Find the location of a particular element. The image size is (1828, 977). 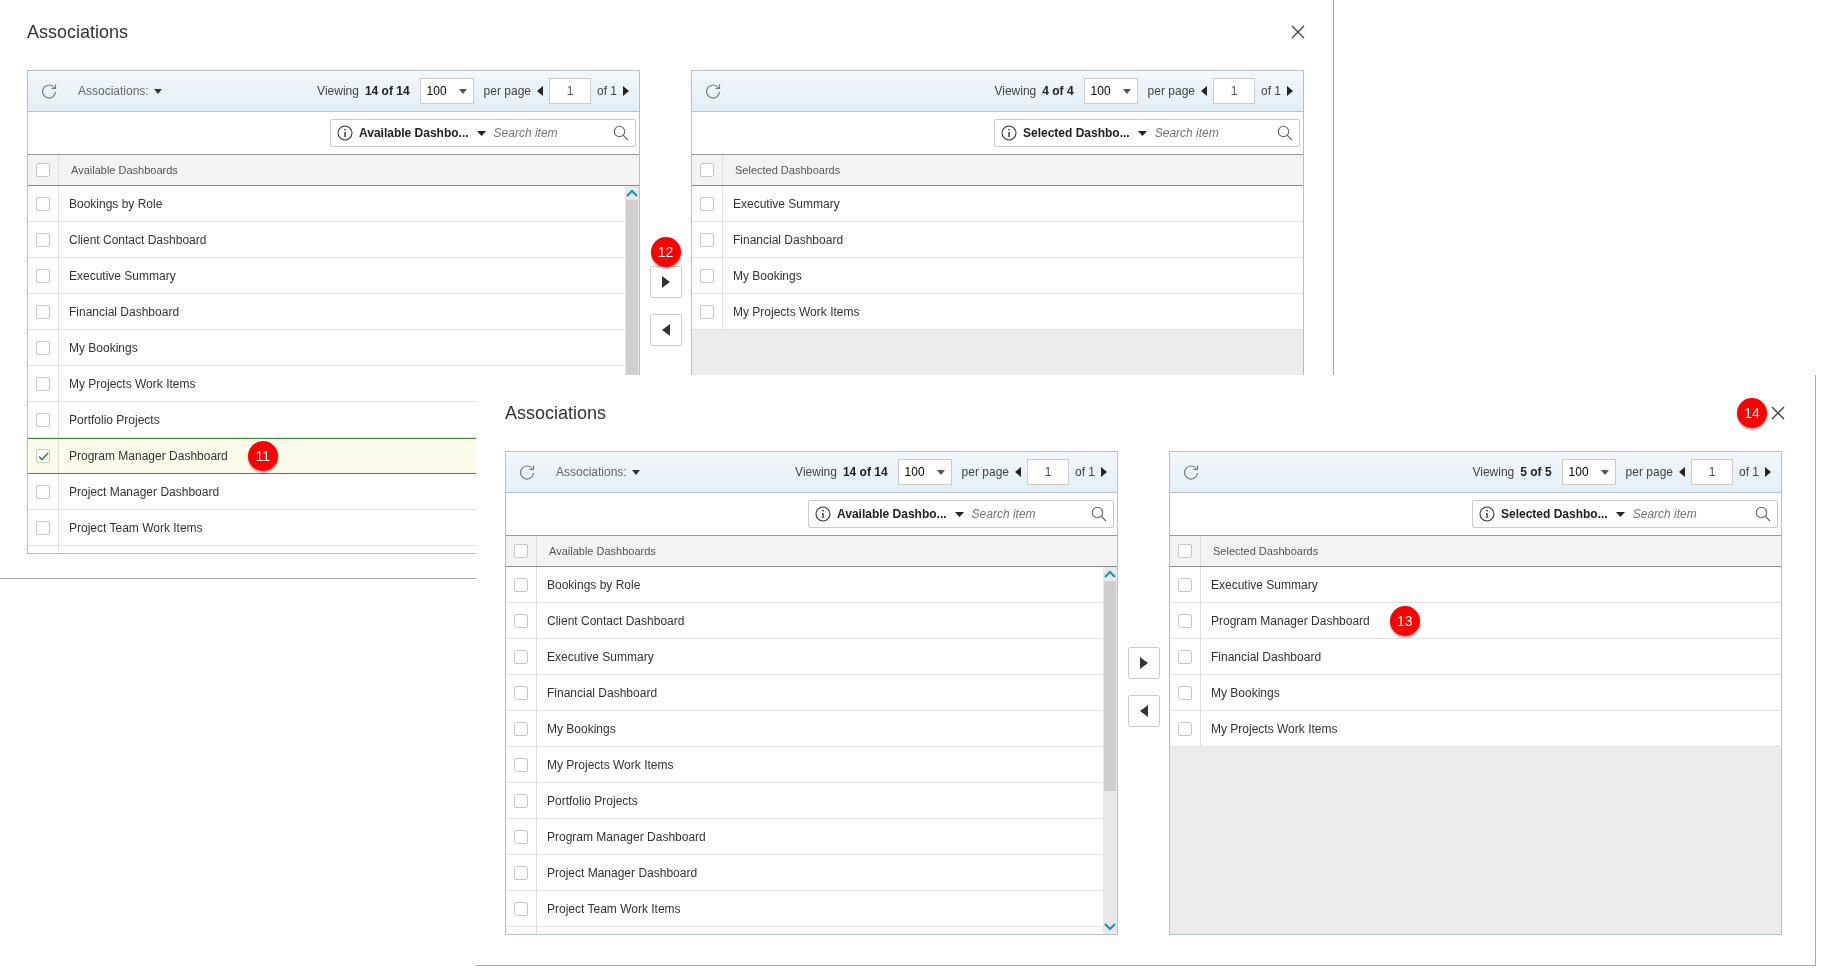

list-row: Program Manager Dashboard is located at coordinates (804, 837).